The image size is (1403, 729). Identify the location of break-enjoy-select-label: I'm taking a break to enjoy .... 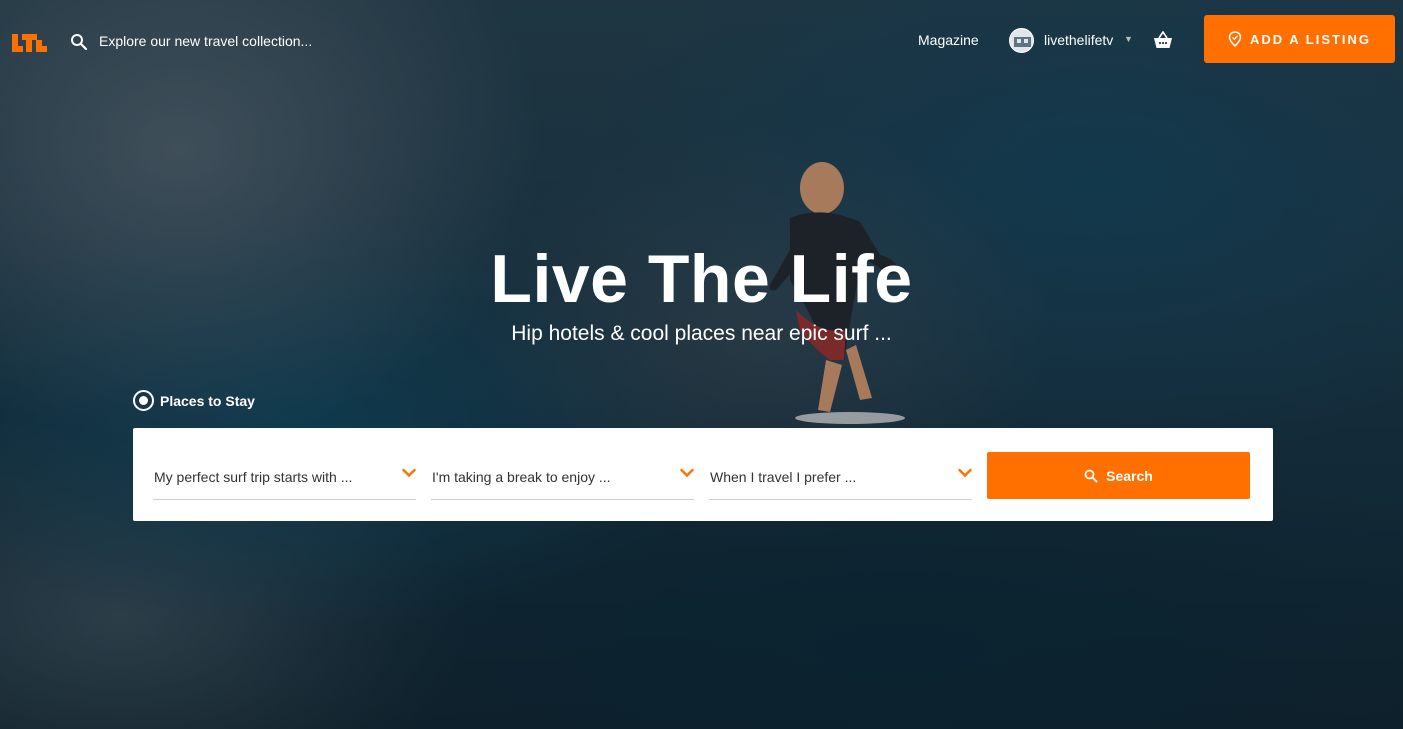
(521, 477).